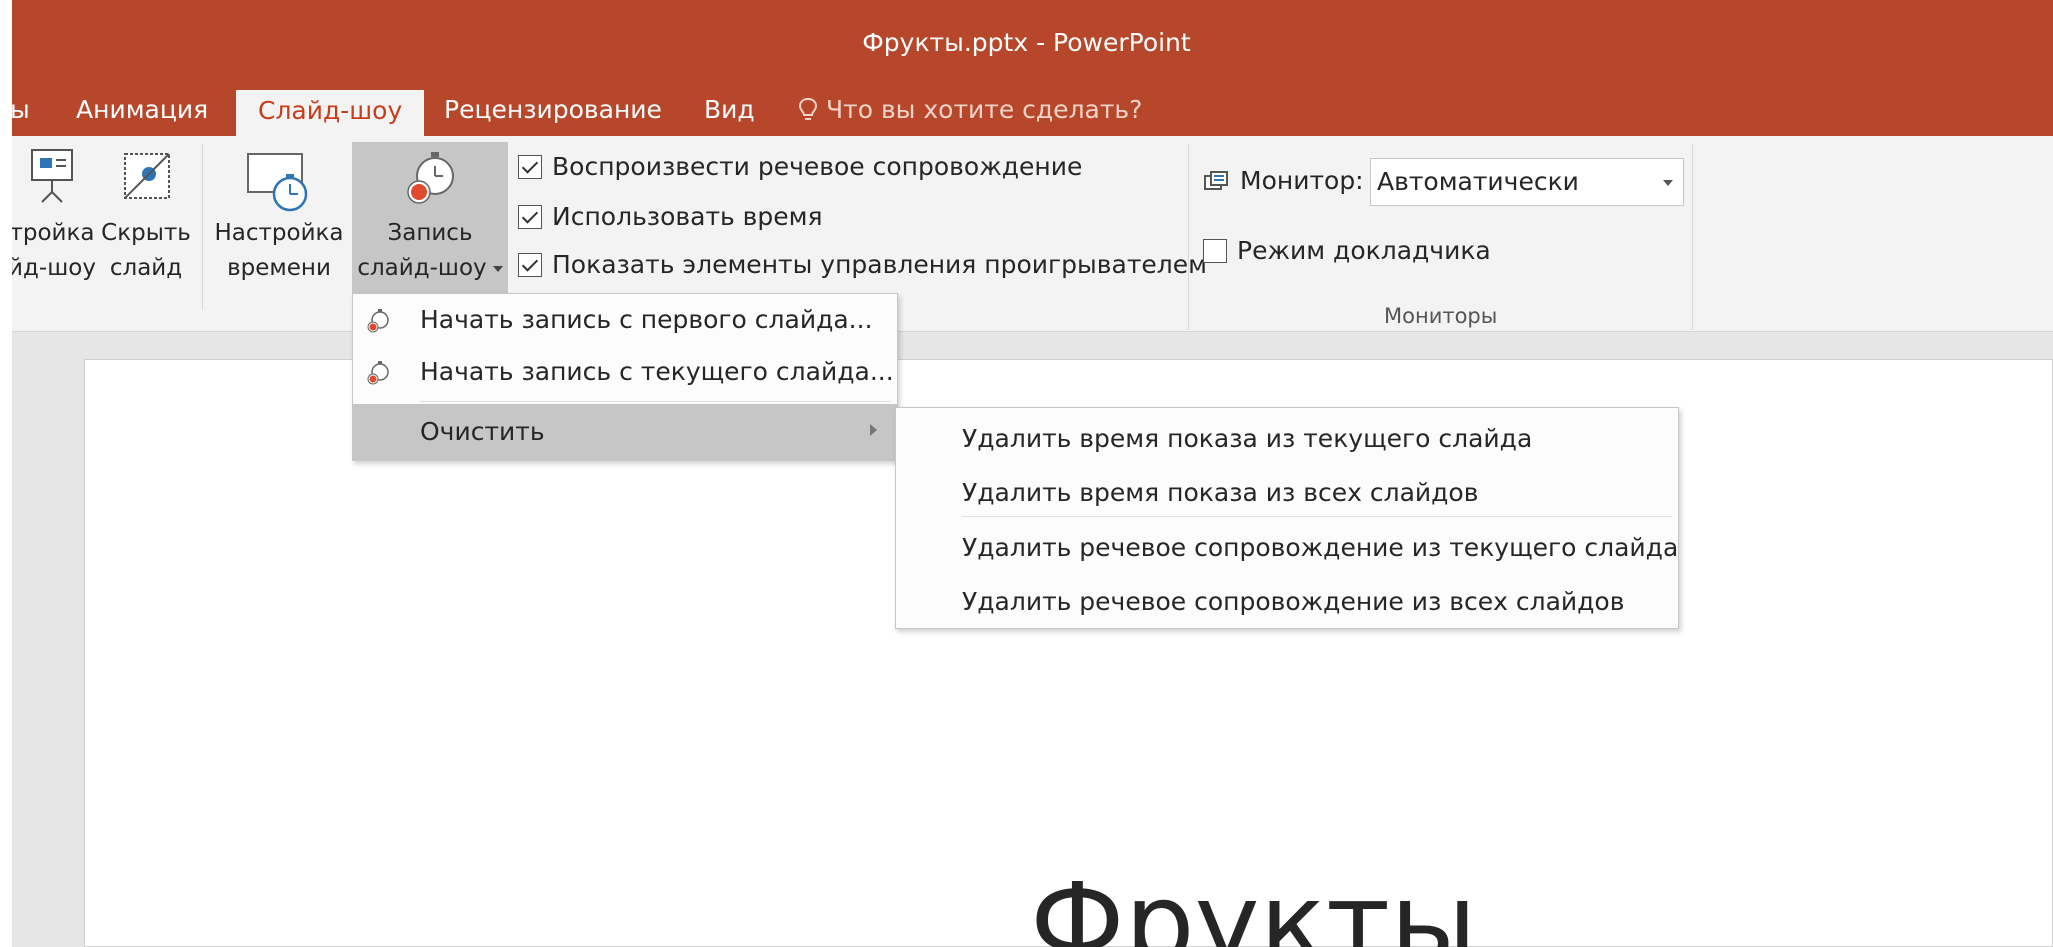 The height and width of the screenshot is (947, 2053). Describe the element at coordinates (52, 268) in the screenshot. I see `setup-slideshow-line2: йд-шоу` at that location.